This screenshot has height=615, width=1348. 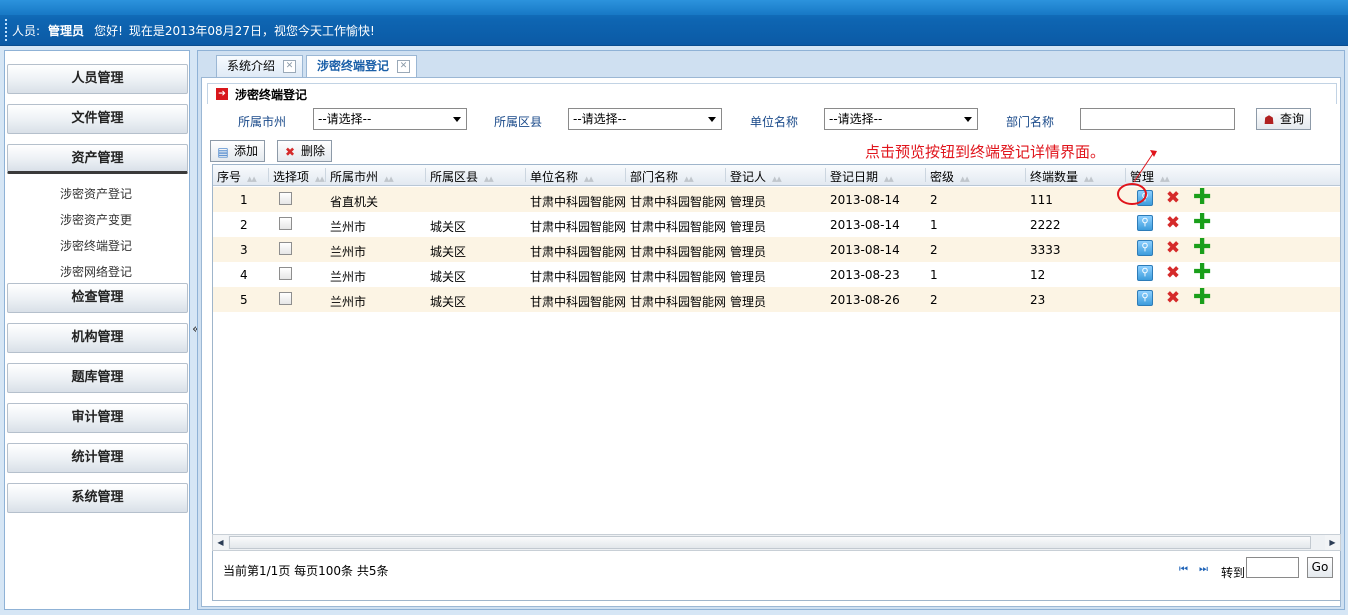 I want to click on col-header-select: 选择项 ▲▲, so click(x=299, y=176).